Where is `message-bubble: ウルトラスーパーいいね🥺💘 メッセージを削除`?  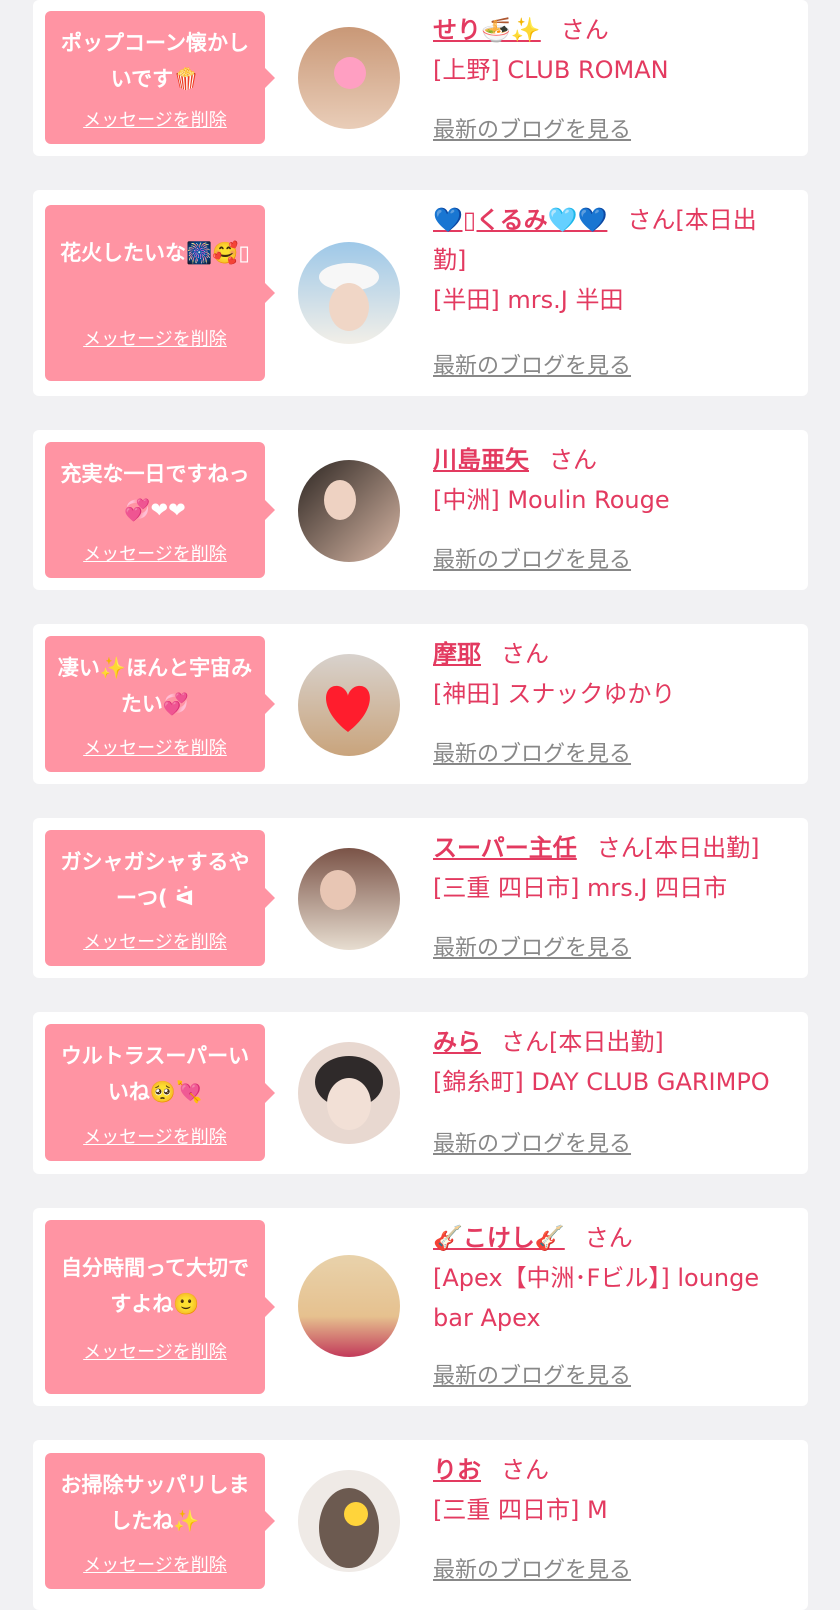
message-bubble: ウルトラスーパーいいね🥺💘 メッセージを削除 is located at coordinates (160, 1092).